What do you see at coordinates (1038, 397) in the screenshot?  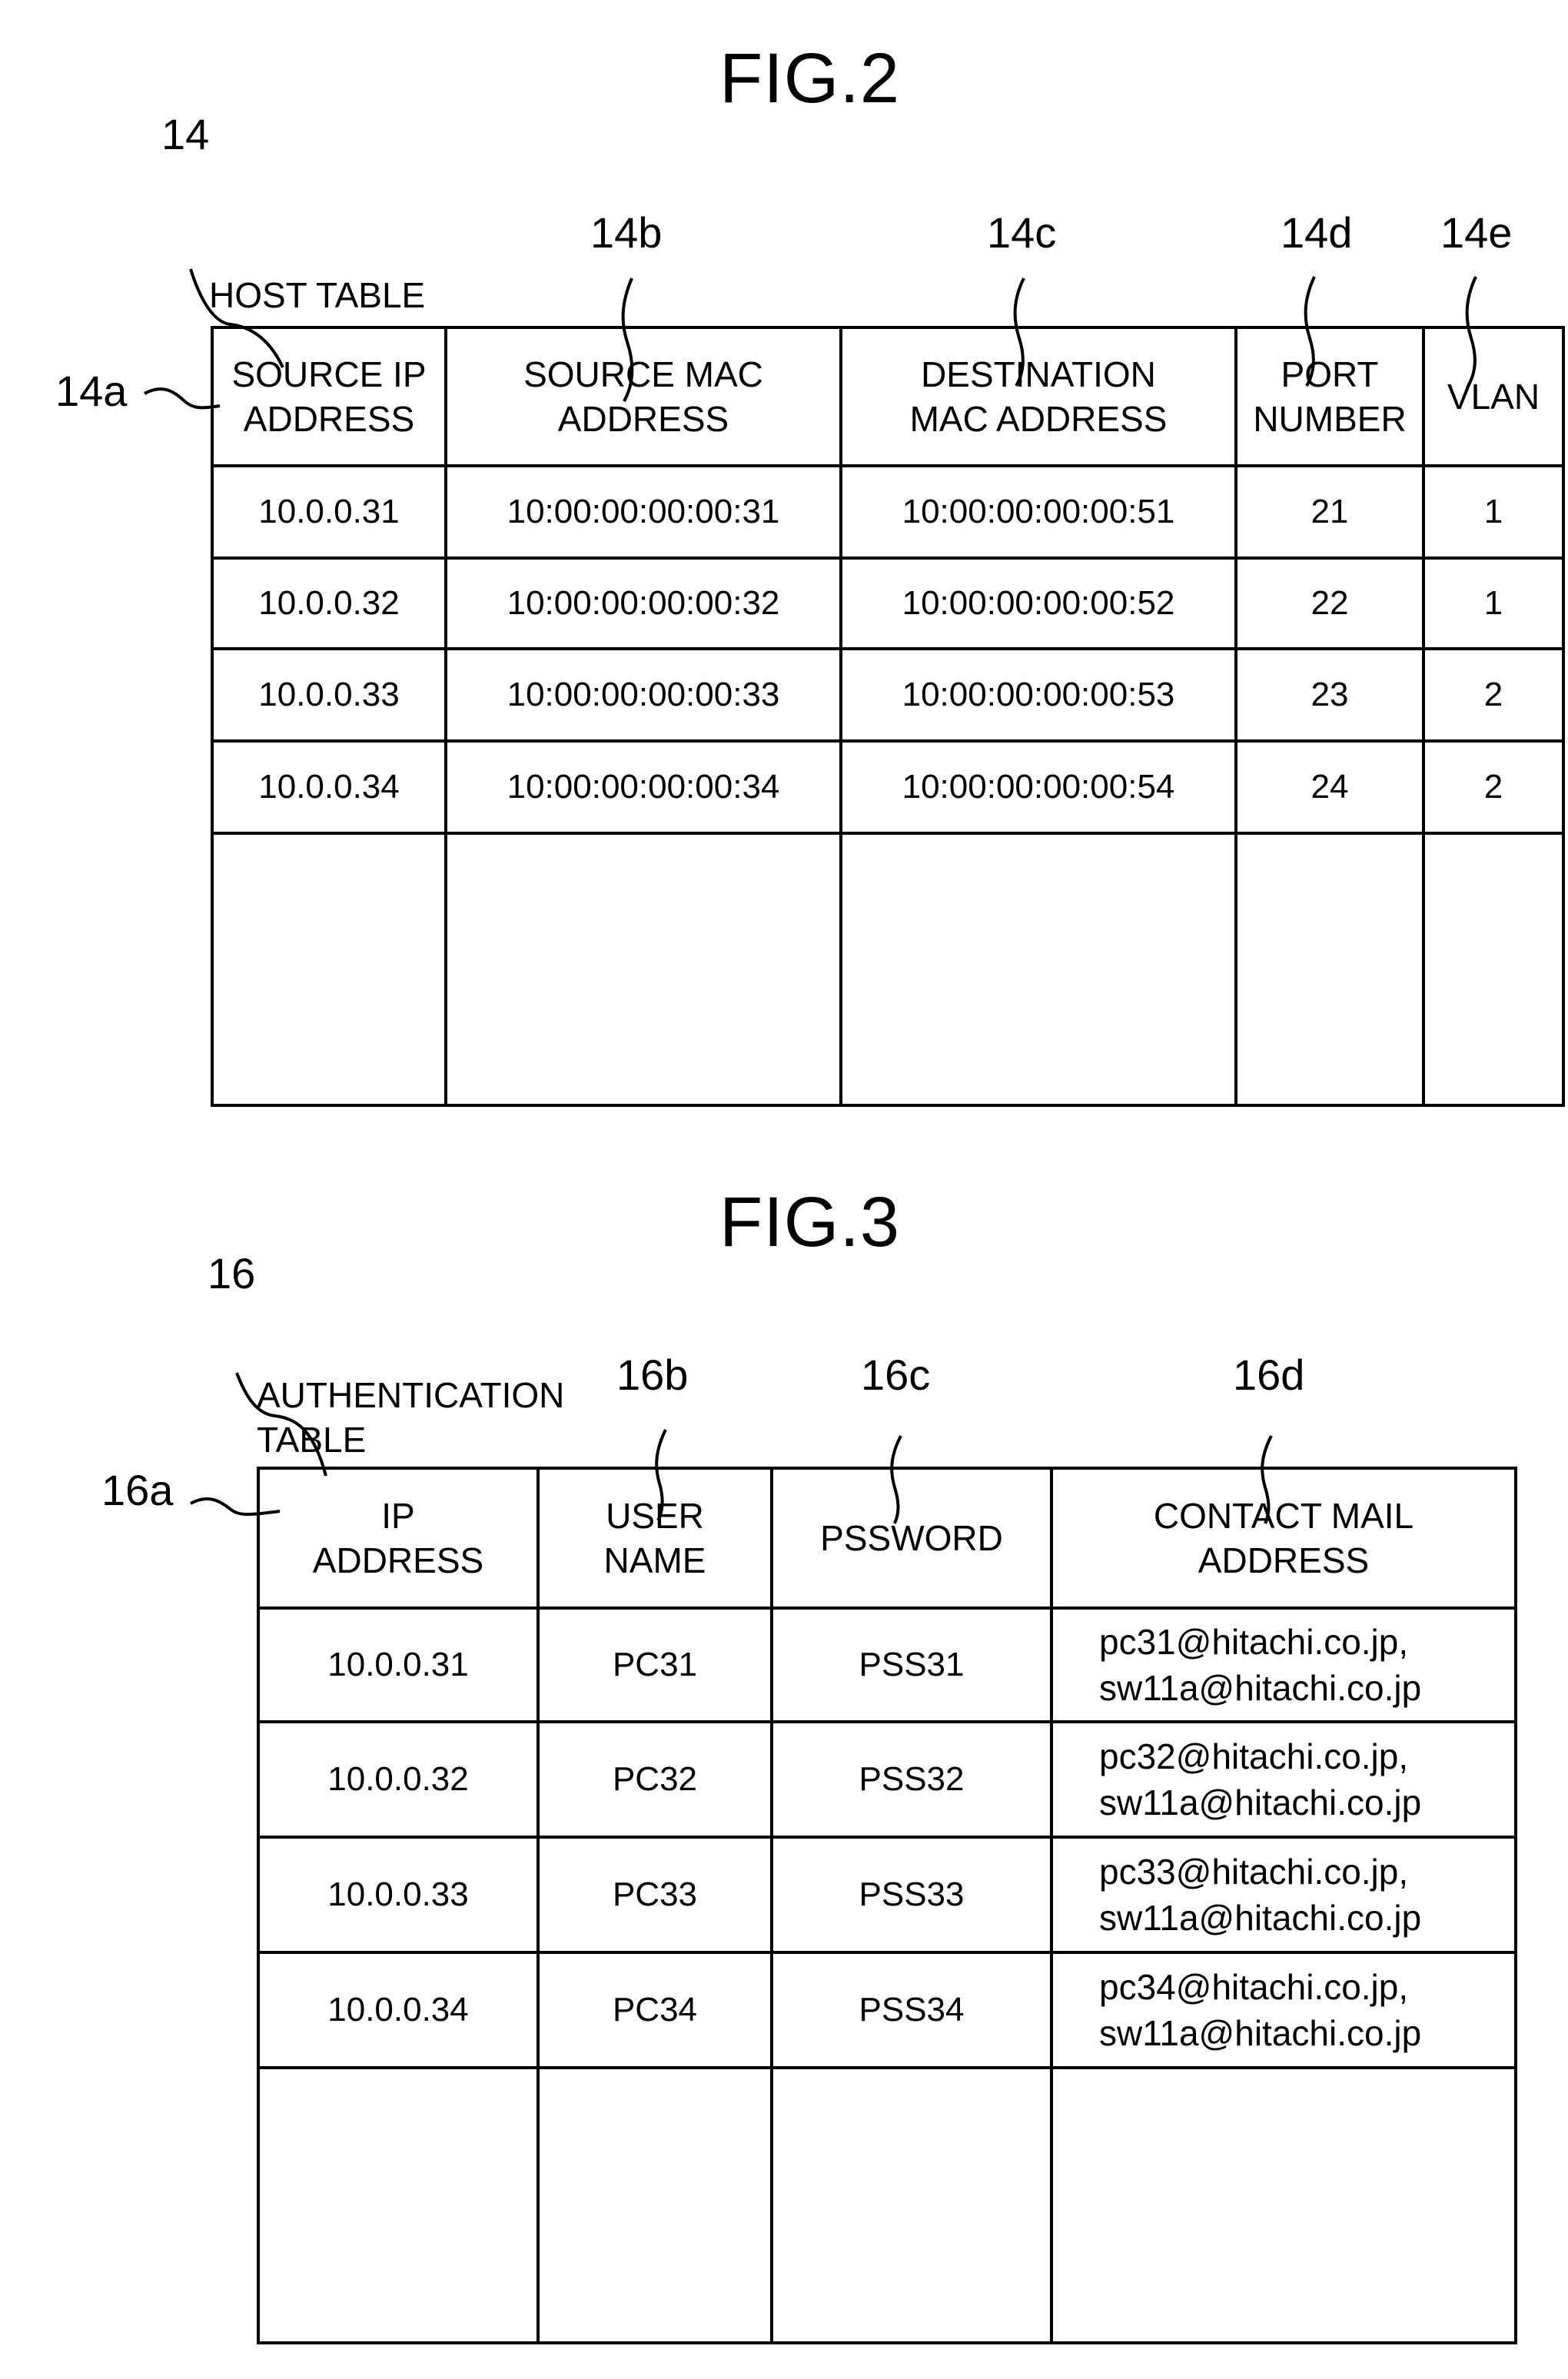 I see `header-destination-mac: DESTINATION MAC ADDRESS` at bounding box center [1038, 397].